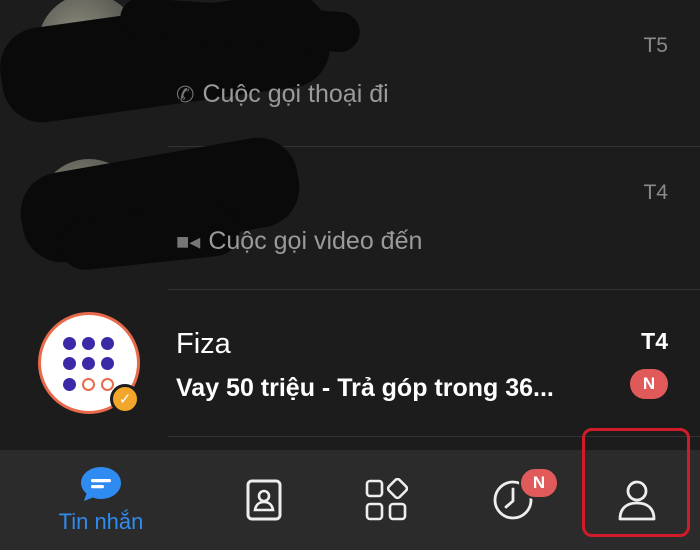 This screenshot has height=550, width=700. Describe the element at coordinates (185, 94) in the screenshot. I see `phone-icon: ✆` at that location.